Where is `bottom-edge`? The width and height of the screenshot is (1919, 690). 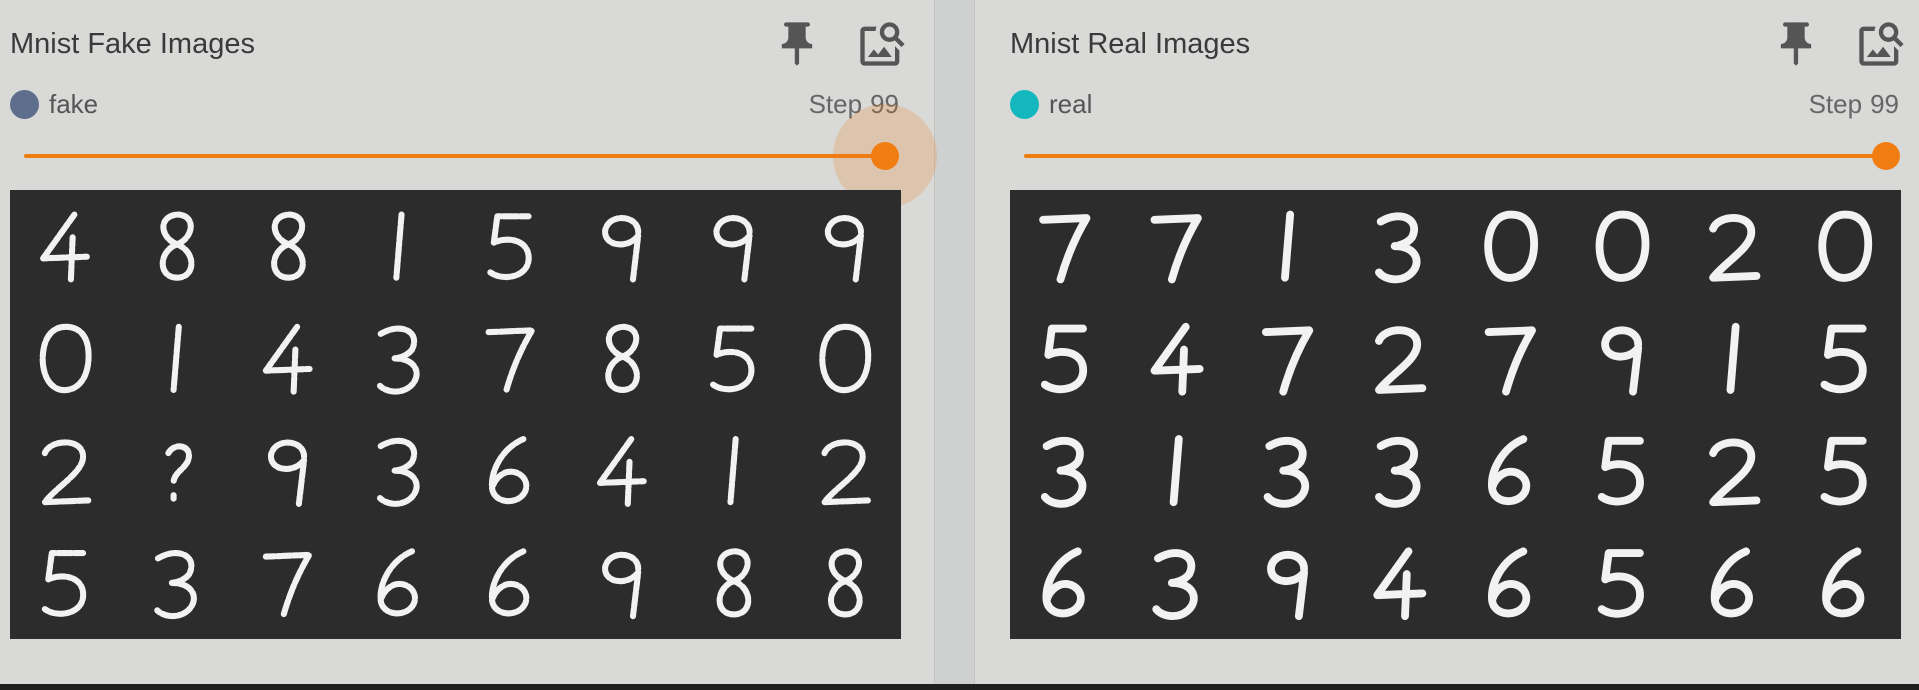
bottom-edge is located at coordinates (959, 687).